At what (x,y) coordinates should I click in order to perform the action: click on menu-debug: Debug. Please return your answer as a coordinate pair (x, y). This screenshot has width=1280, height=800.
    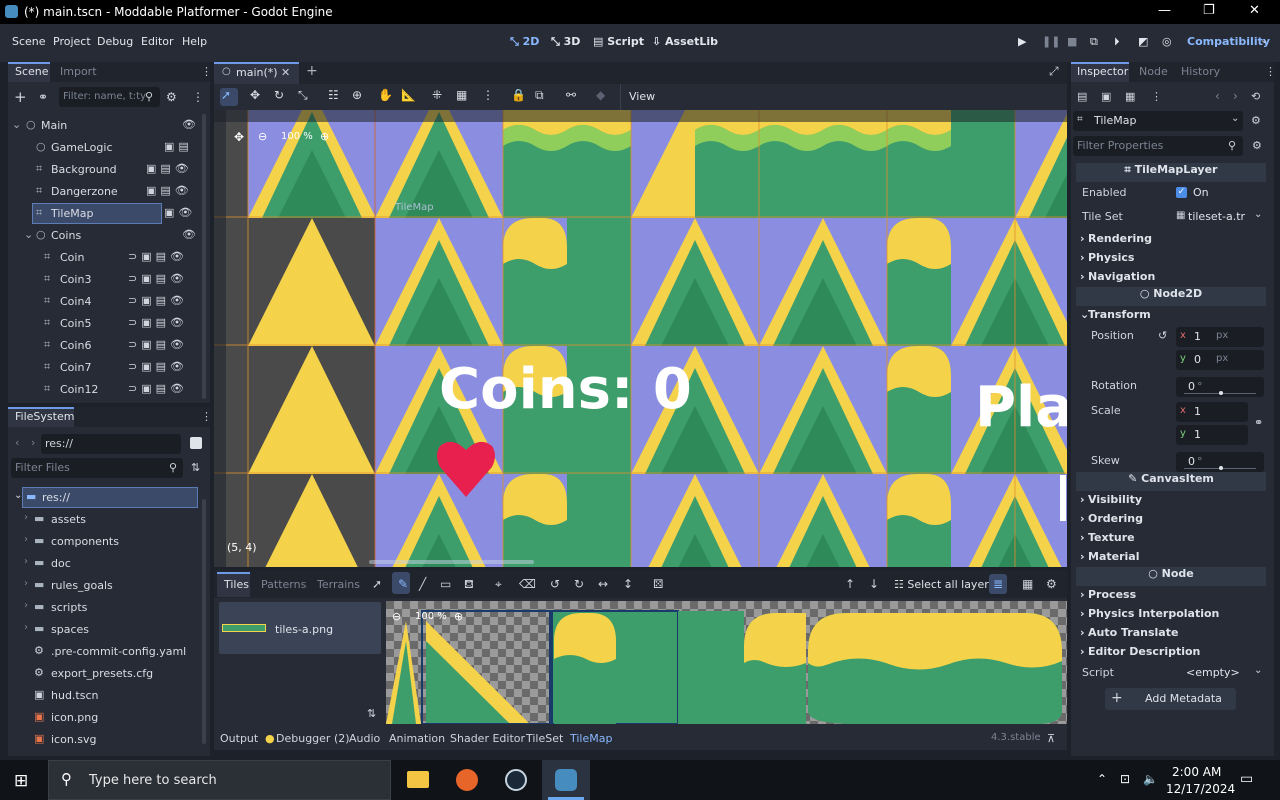
    Looking at the image, I should click on (115, 41).